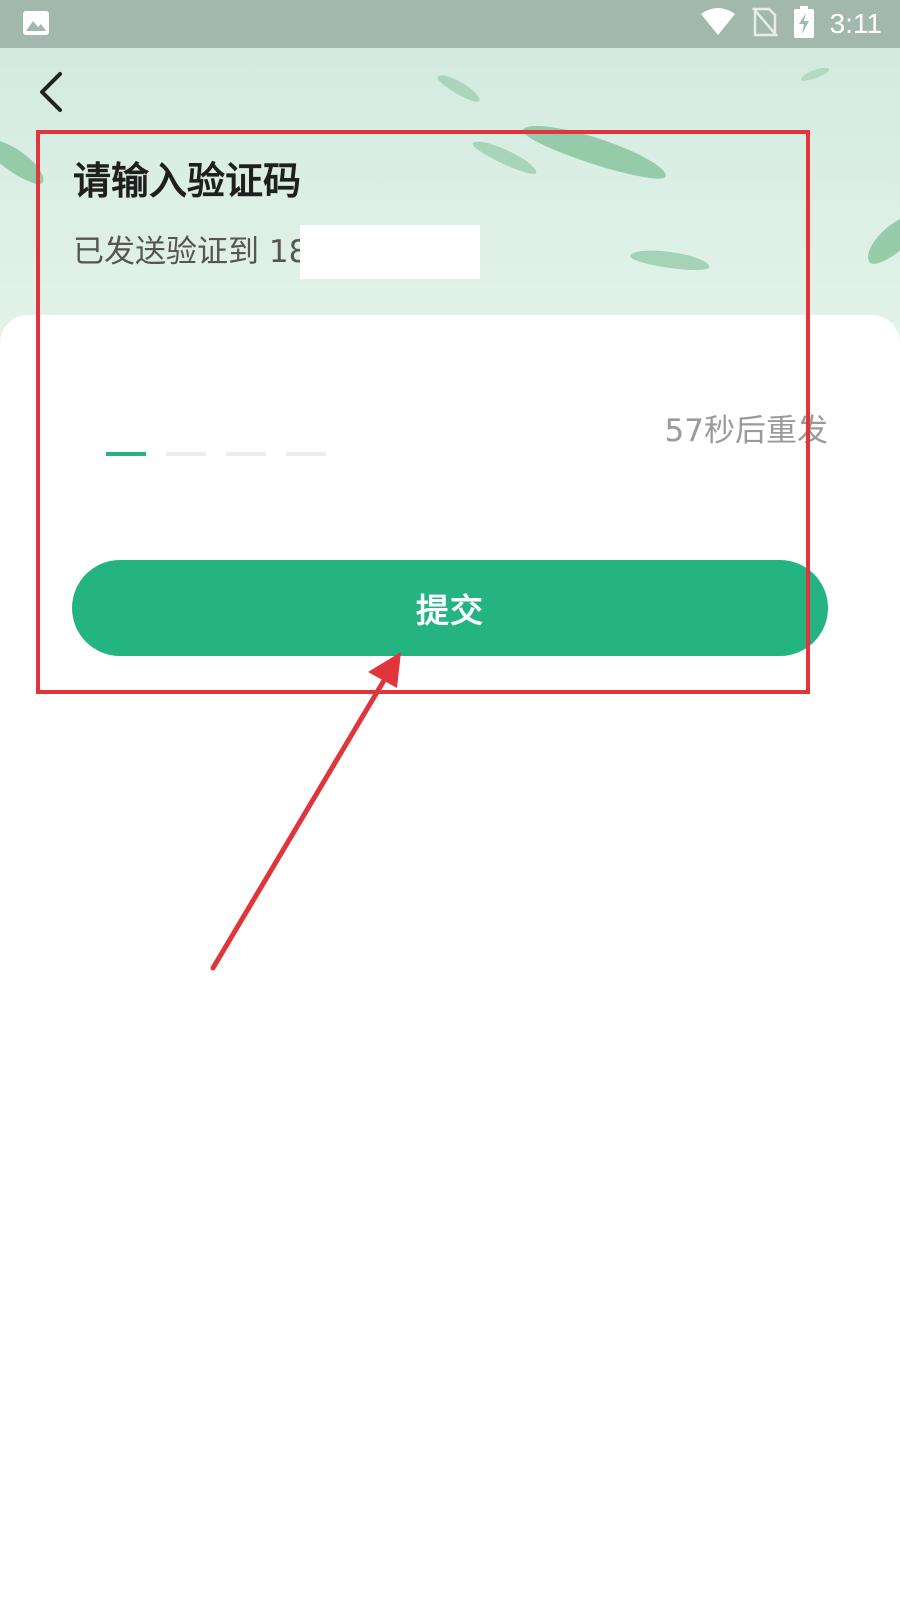 The width and height of the screenshot is (900, 1600). Describe the element at coordinates (855, 23) in the screenshot. I see `status-time: 3:11` at that location.